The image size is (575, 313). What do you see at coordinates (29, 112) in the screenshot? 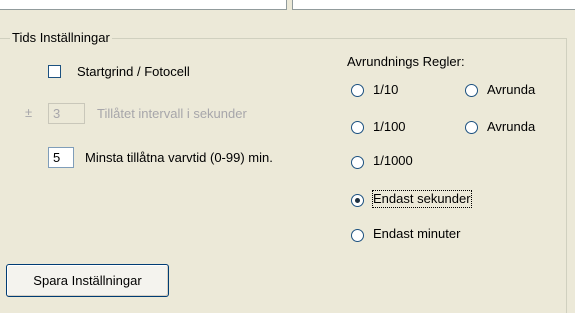
I see `plus-minus-sign: ±` at bounding box center [29, 112].